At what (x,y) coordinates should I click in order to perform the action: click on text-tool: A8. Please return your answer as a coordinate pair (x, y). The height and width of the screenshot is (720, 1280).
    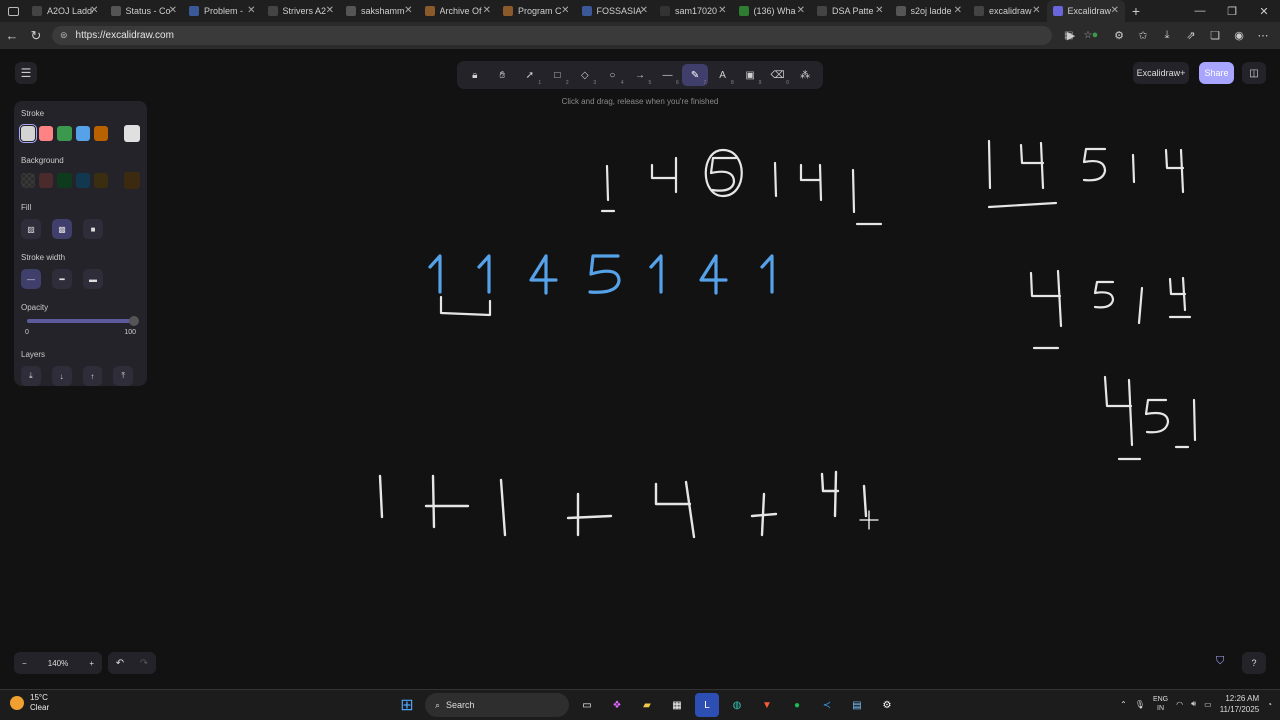
    Looking at the image, I should click on (722, 75).